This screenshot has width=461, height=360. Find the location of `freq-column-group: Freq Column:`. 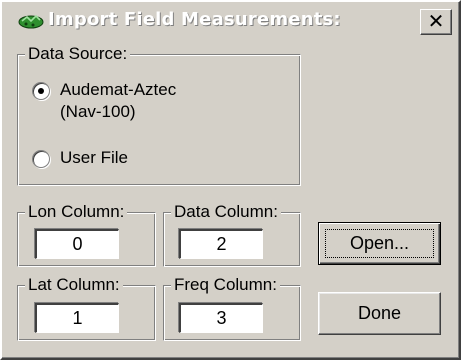

freq-column-group: Freq Column: is located at coordinates (232, 308).